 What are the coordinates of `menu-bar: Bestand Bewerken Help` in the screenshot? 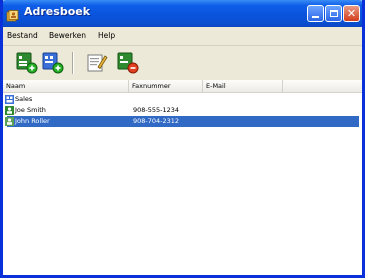 It's located at (182, 36).